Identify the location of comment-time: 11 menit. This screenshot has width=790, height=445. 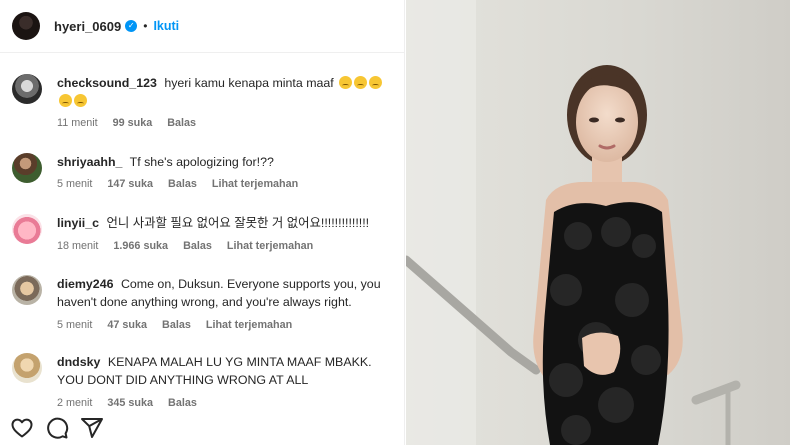
(77, 123).